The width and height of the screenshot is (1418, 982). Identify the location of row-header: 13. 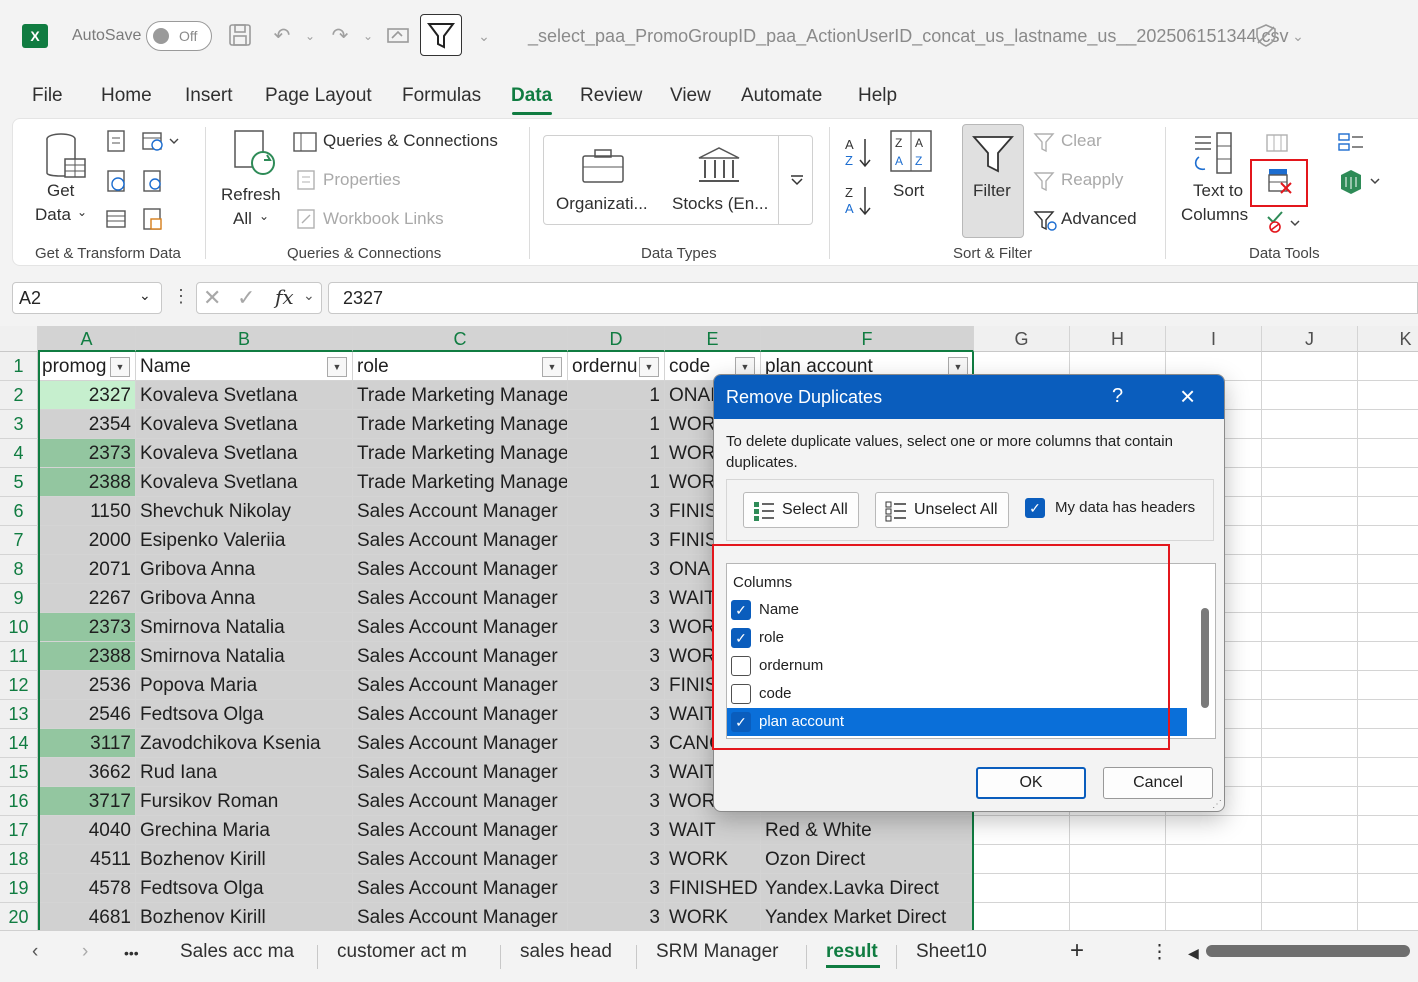
(19, 714).